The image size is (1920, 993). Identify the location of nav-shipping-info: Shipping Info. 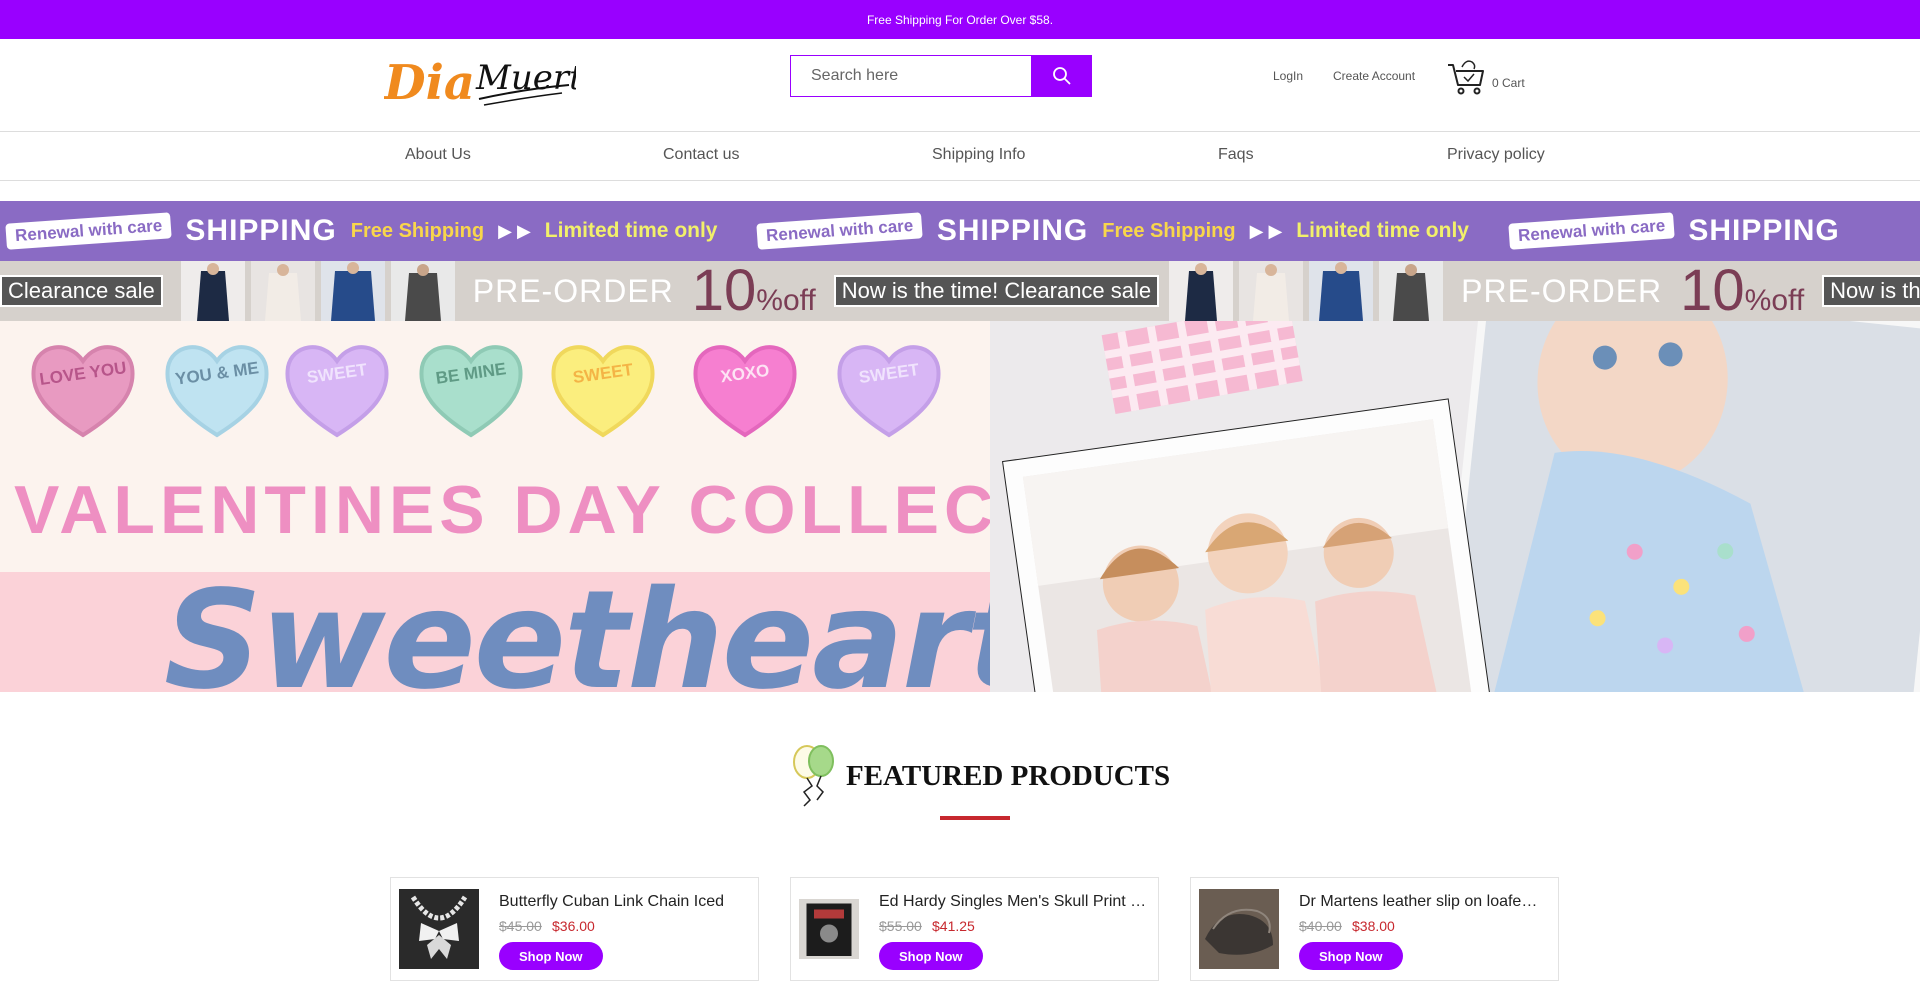
(978, 155).